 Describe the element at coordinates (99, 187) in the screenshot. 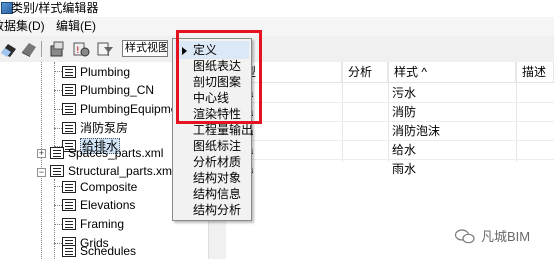

I see `tree-item-composite: Composite` at that location.